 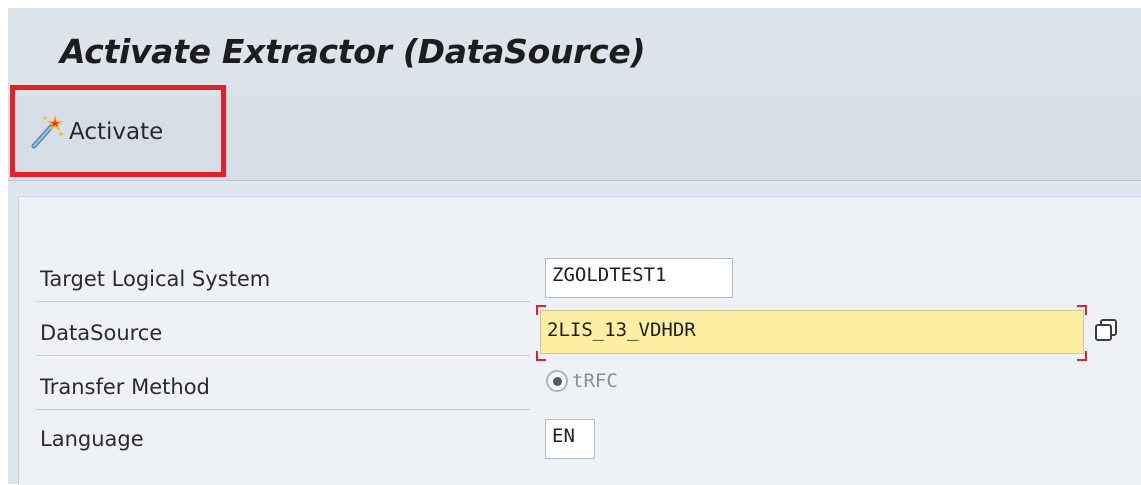 I want to click on value-help-button, so click(x=1106, y=332).